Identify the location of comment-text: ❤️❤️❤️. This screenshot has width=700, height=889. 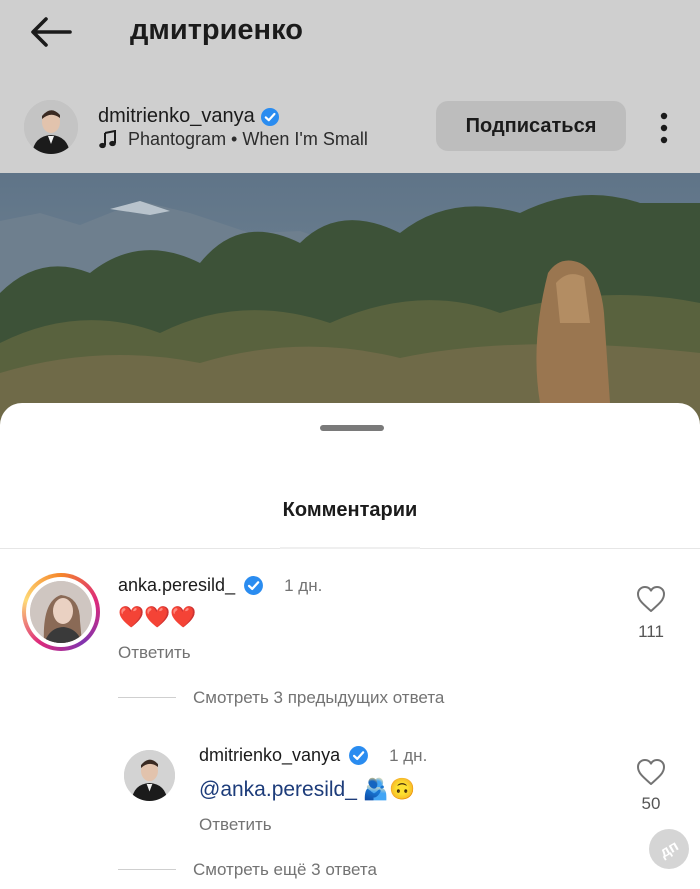
(157, 617).